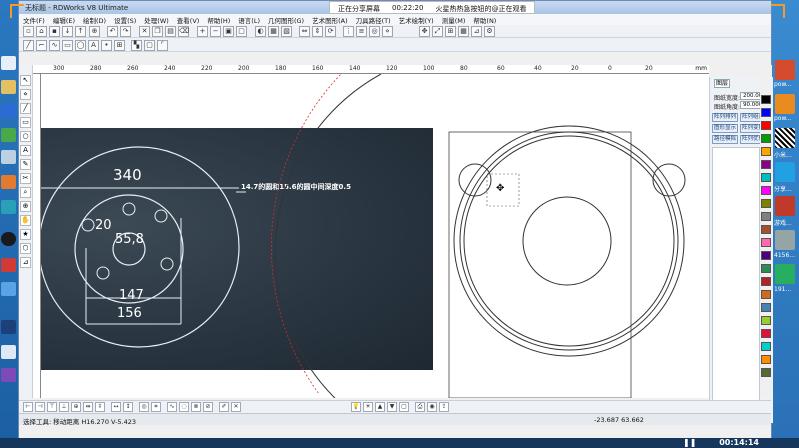  Describe the element at coordinates (785, 240) in the screenshot. I see `app-icon-gray` at that location.